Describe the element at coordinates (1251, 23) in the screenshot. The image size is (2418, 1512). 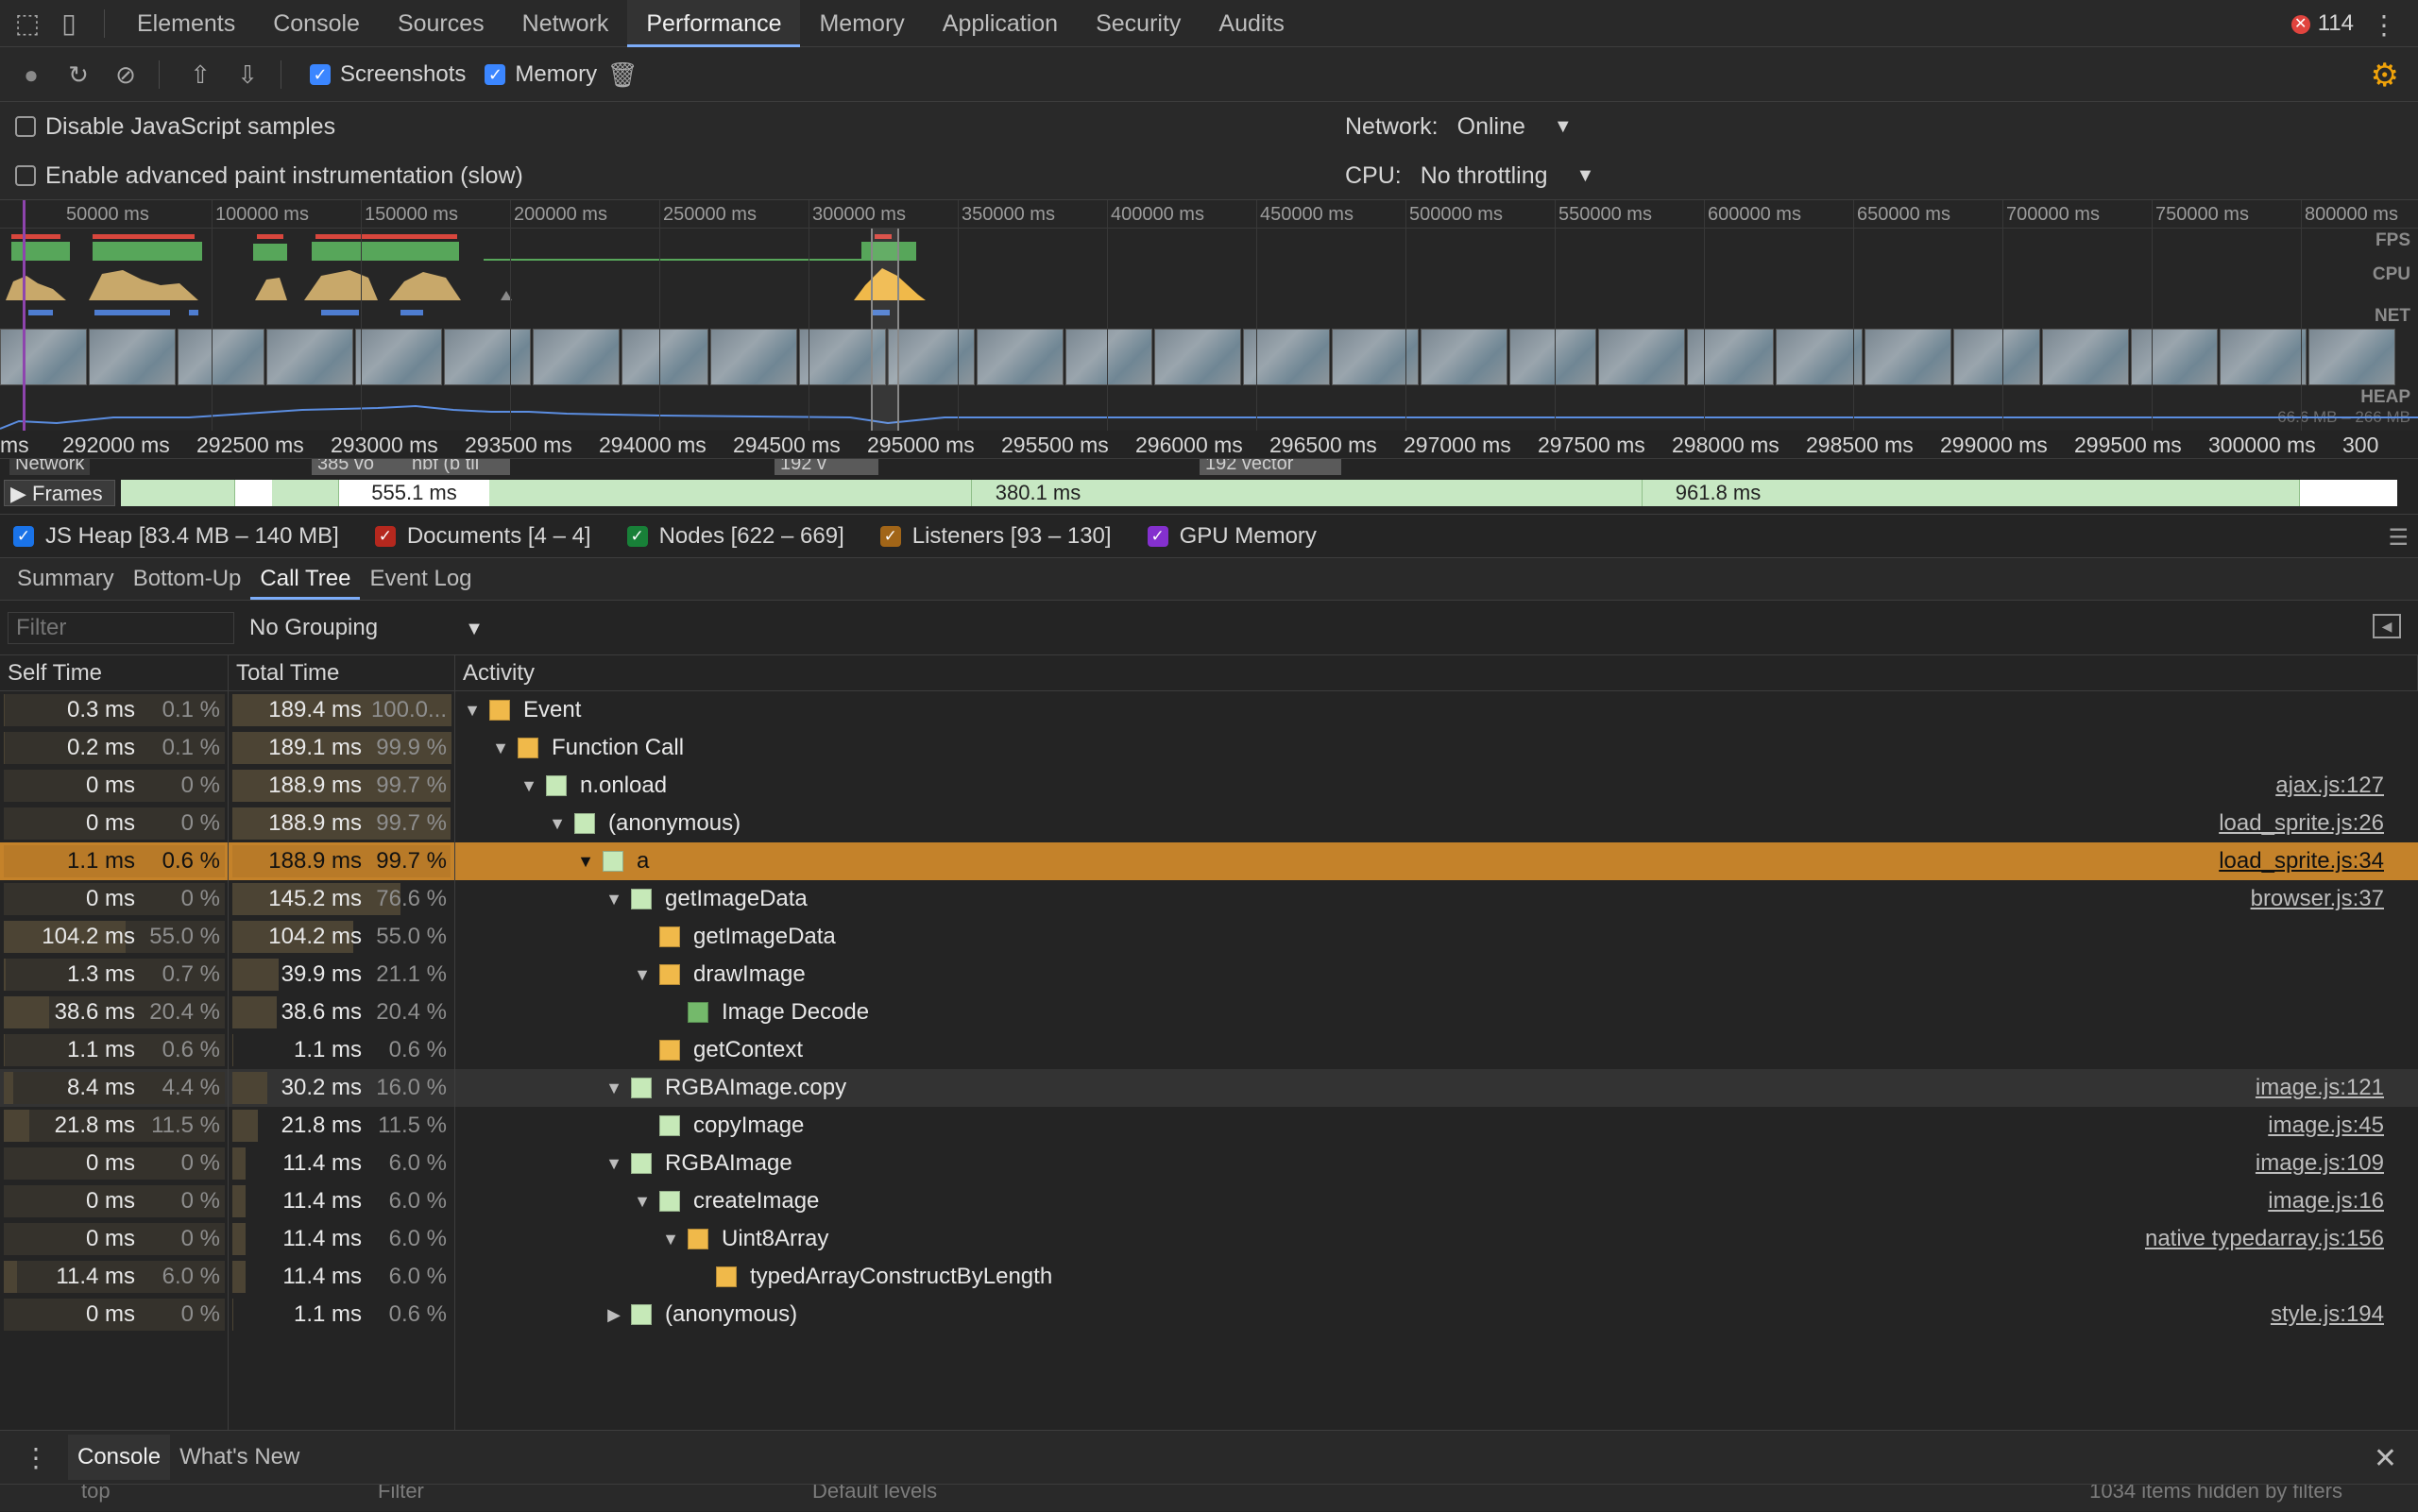
I see `tab-audits: Audits` at that location.